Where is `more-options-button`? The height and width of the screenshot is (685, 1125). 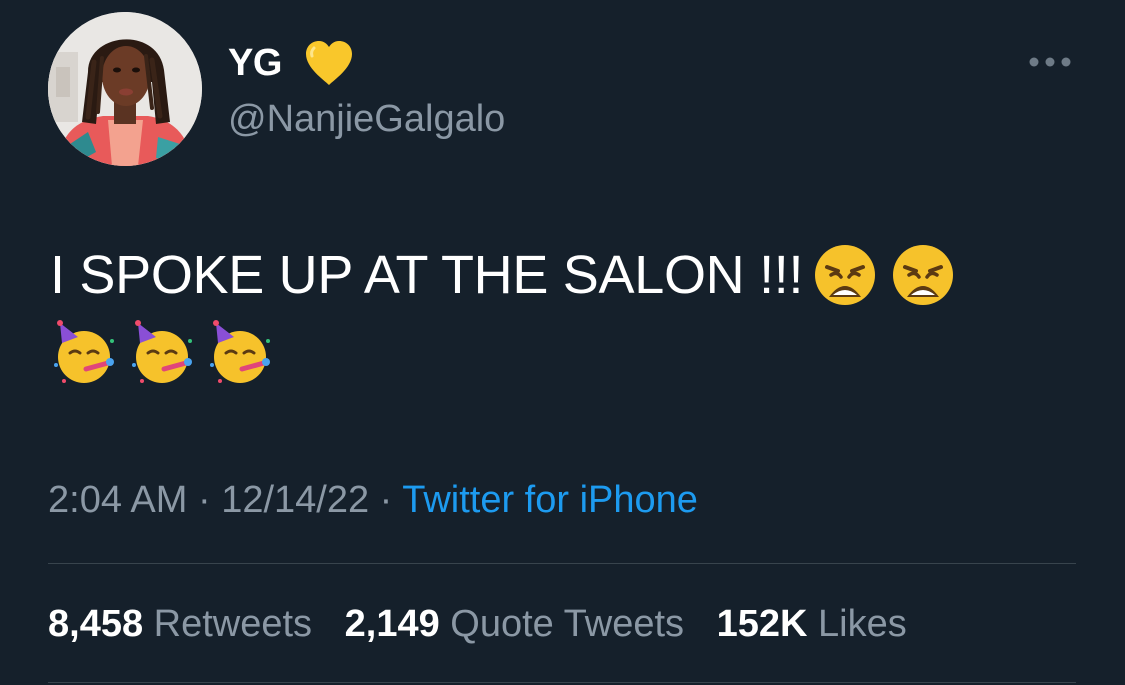
more-options-button is located at coordinates (1050, 62).